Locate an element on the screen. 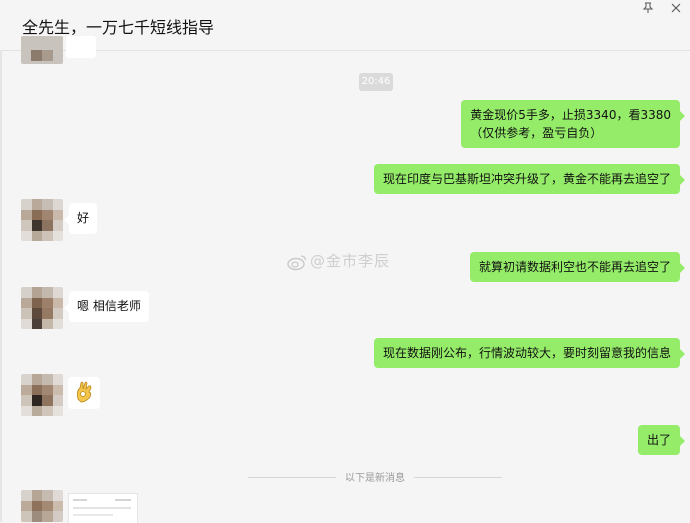 The width and height of the screenshot is (690, 523). watermark: @金市李辰 is located at coordinates (338, 260).